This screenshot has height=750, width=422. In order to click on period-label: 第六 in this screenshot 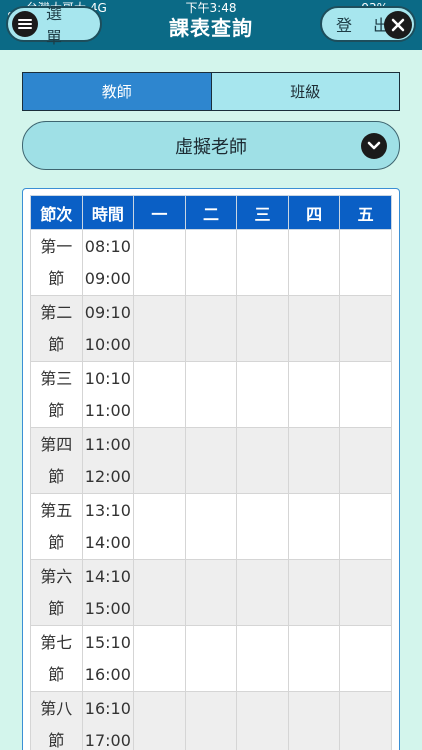, I will do `click(56, 576)`.